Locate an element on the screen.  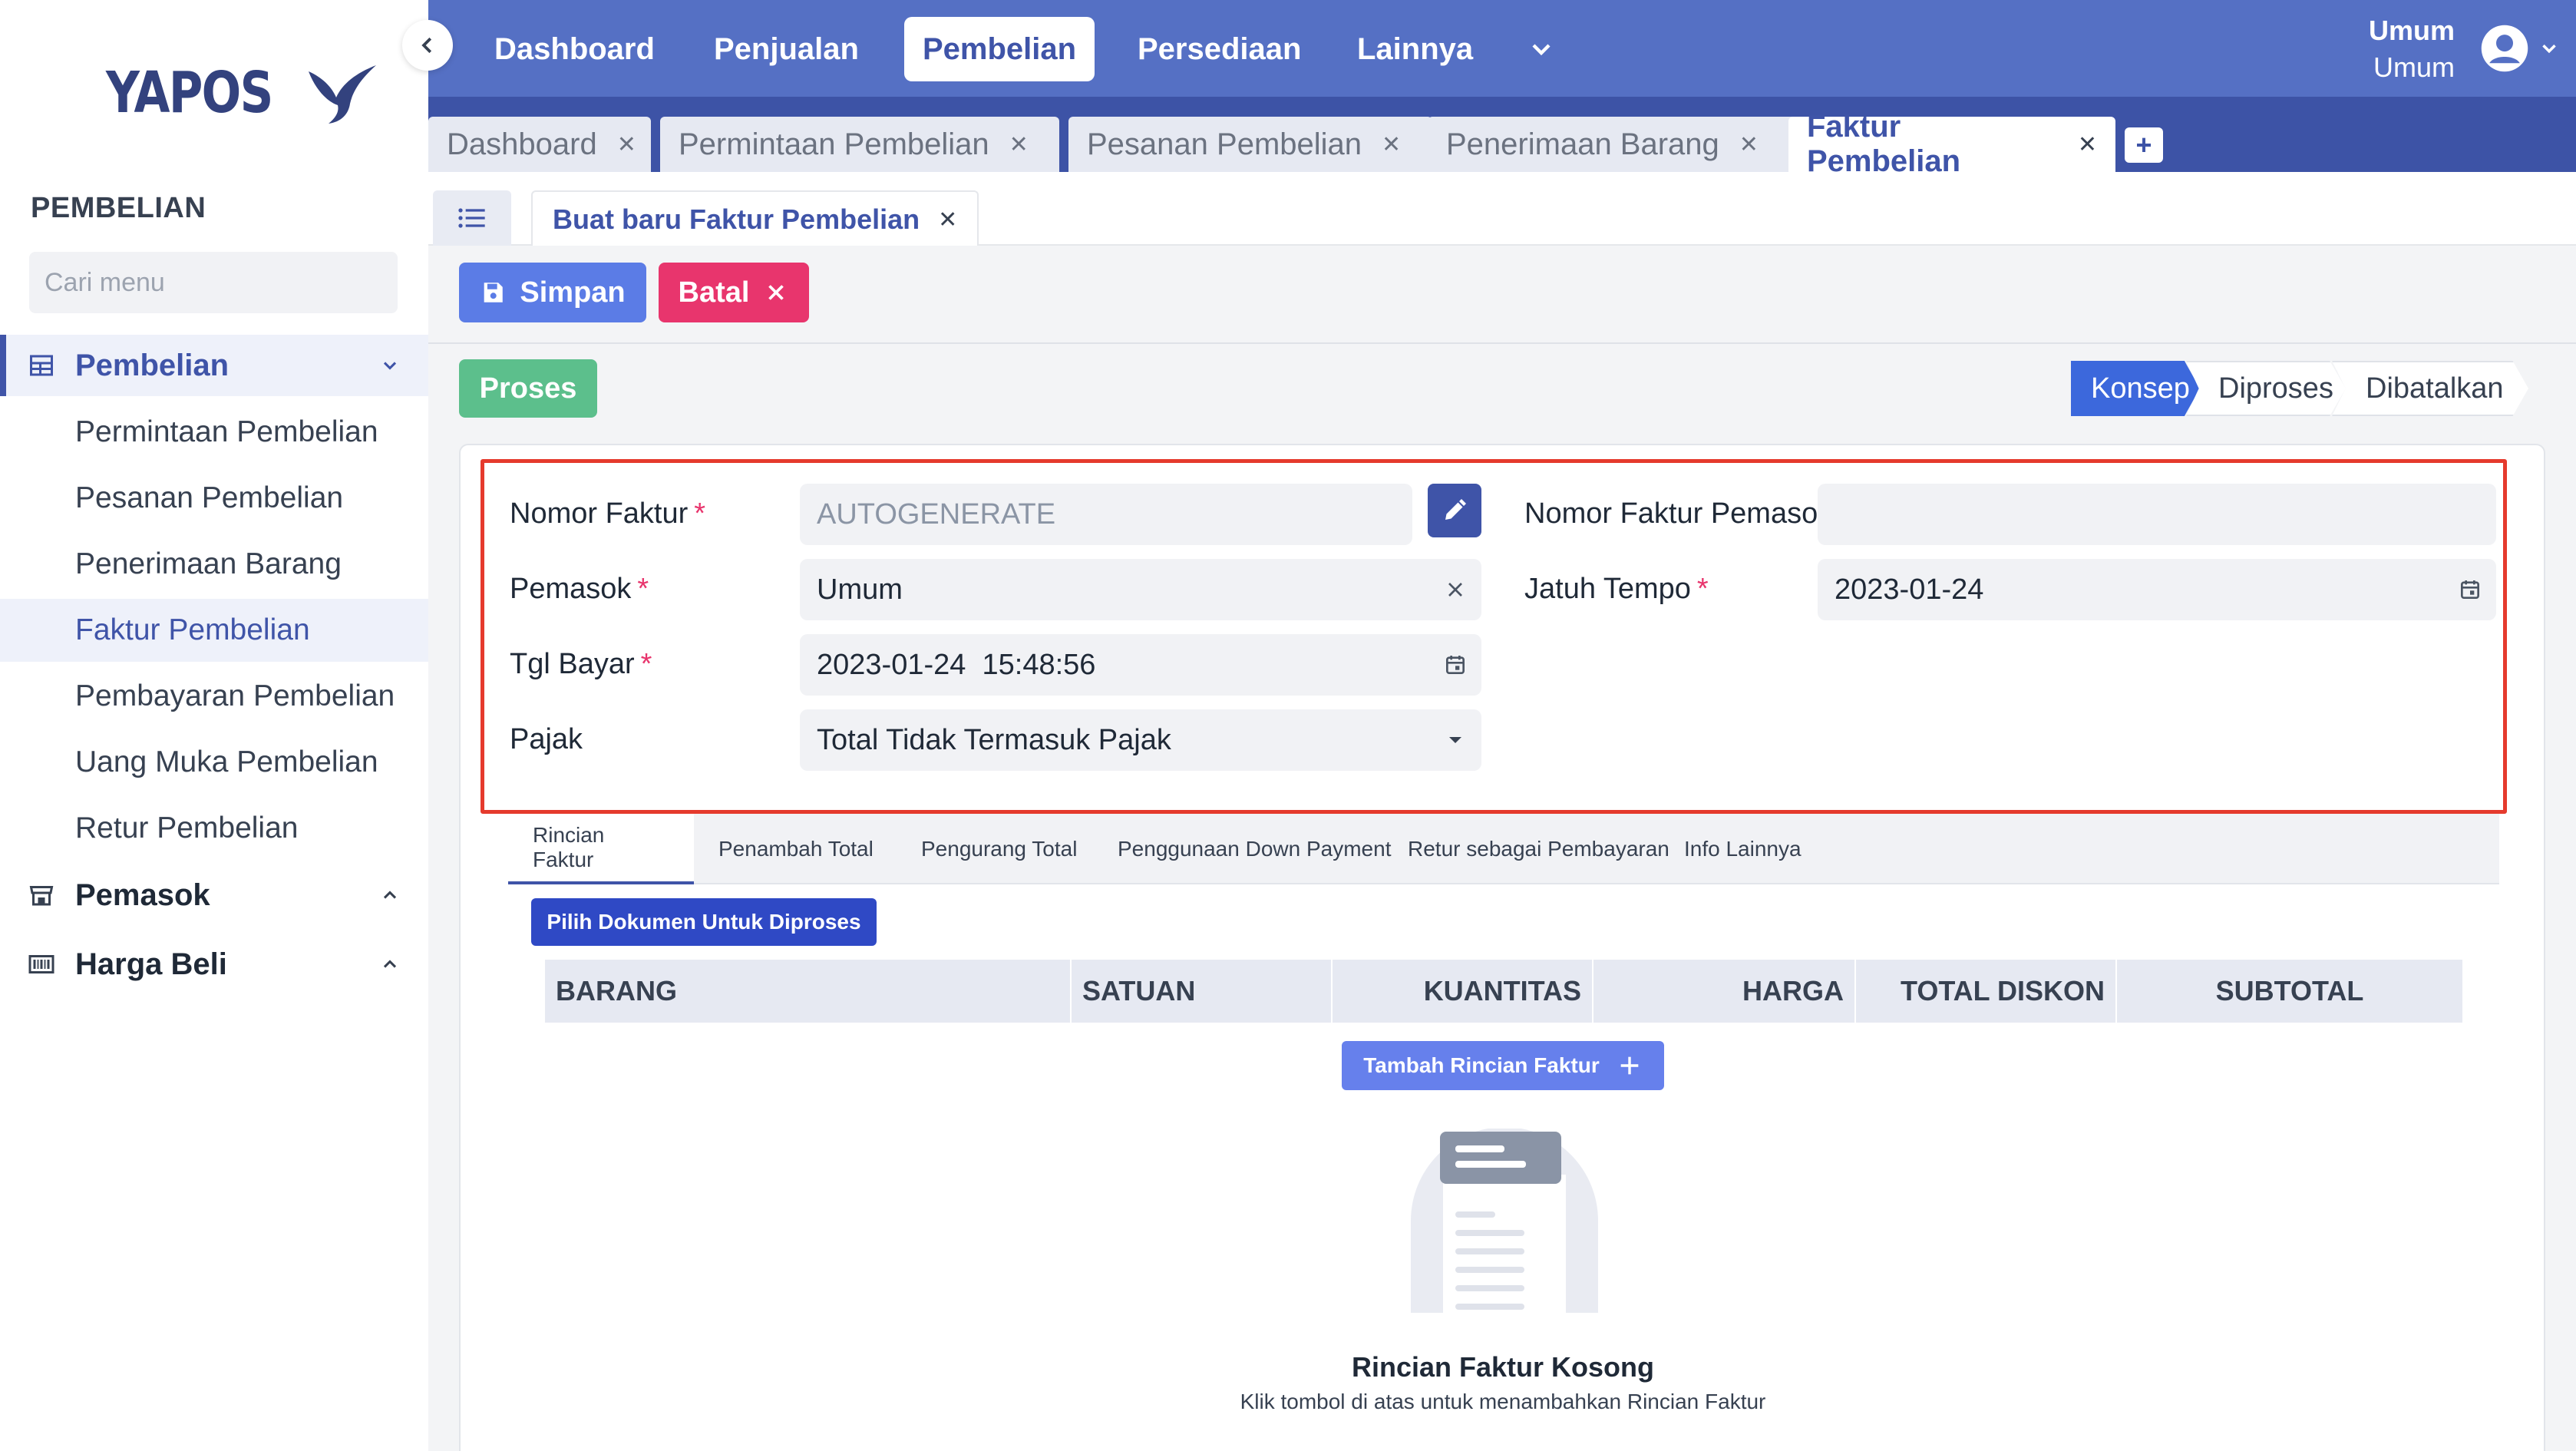
sidebar-collapse-button is located at coordinates (427, 45).